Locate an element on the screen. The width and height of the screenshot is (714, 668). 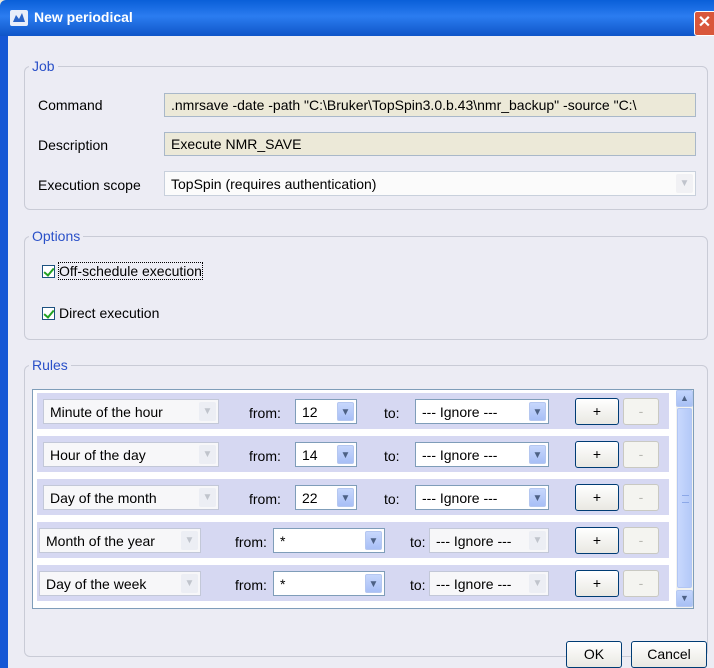
execution-scope-label: Execution scope is located at coordinates (89, 185).